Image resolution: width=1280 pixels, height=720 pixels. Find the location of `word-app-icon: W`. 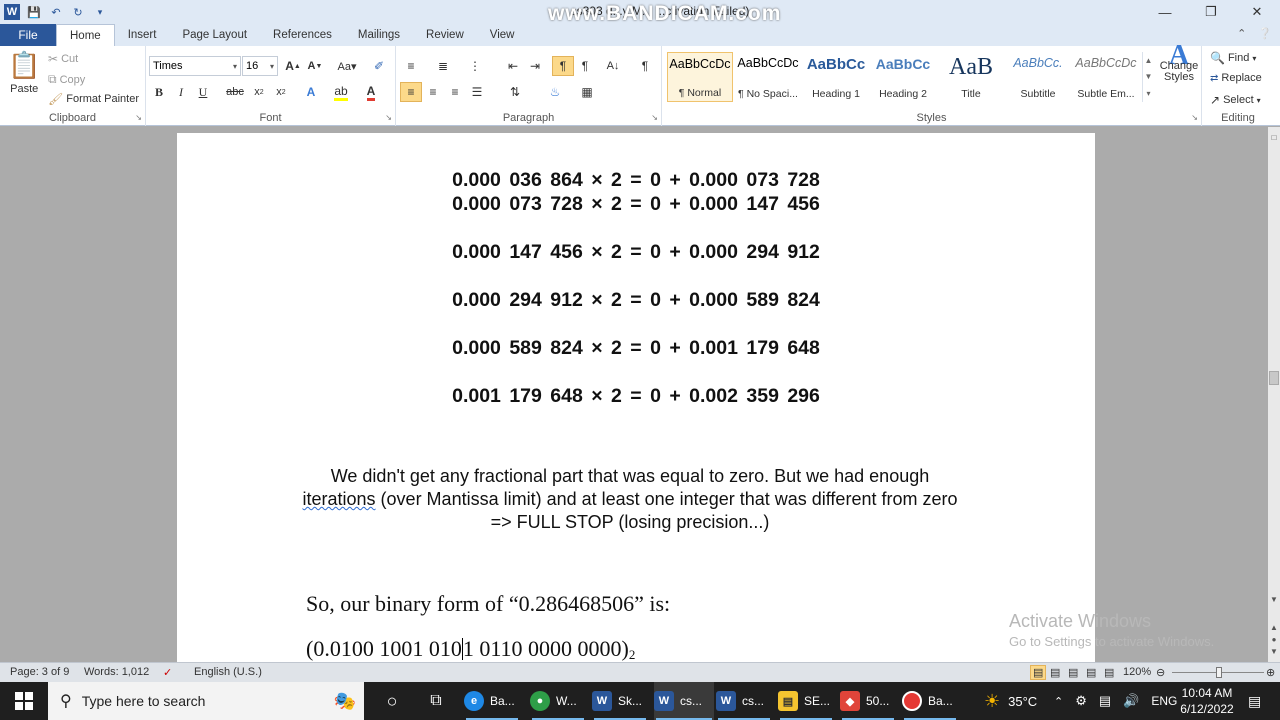

word-app-icon: W is located at coordinates (12, 12).